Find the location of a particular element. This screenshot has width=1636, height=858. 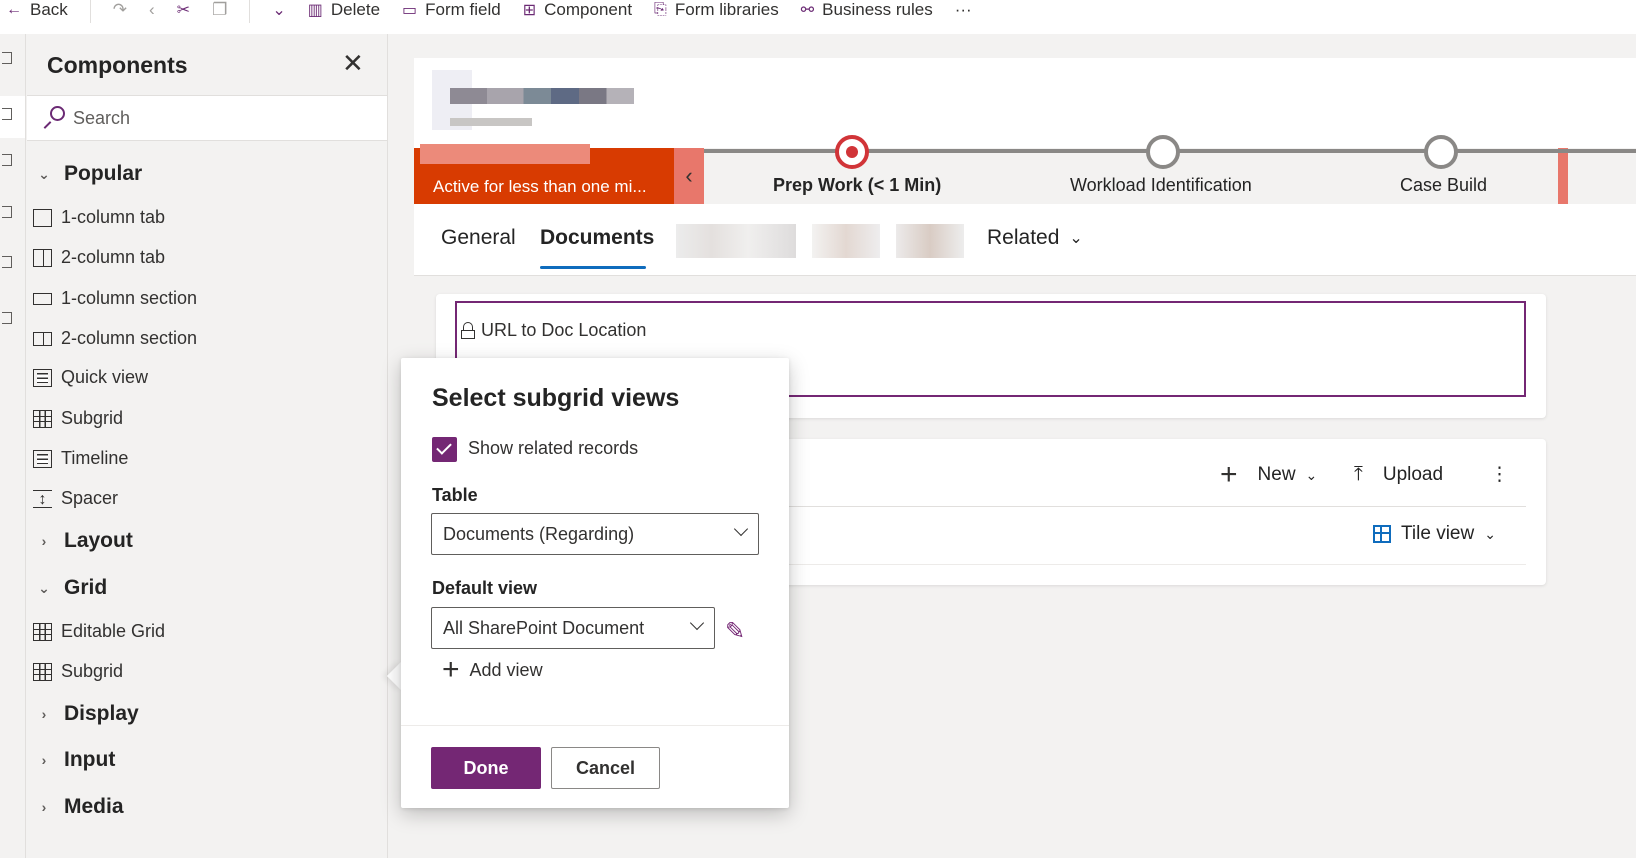

component-icon: ⊞ is located at coordinates (529, 10).